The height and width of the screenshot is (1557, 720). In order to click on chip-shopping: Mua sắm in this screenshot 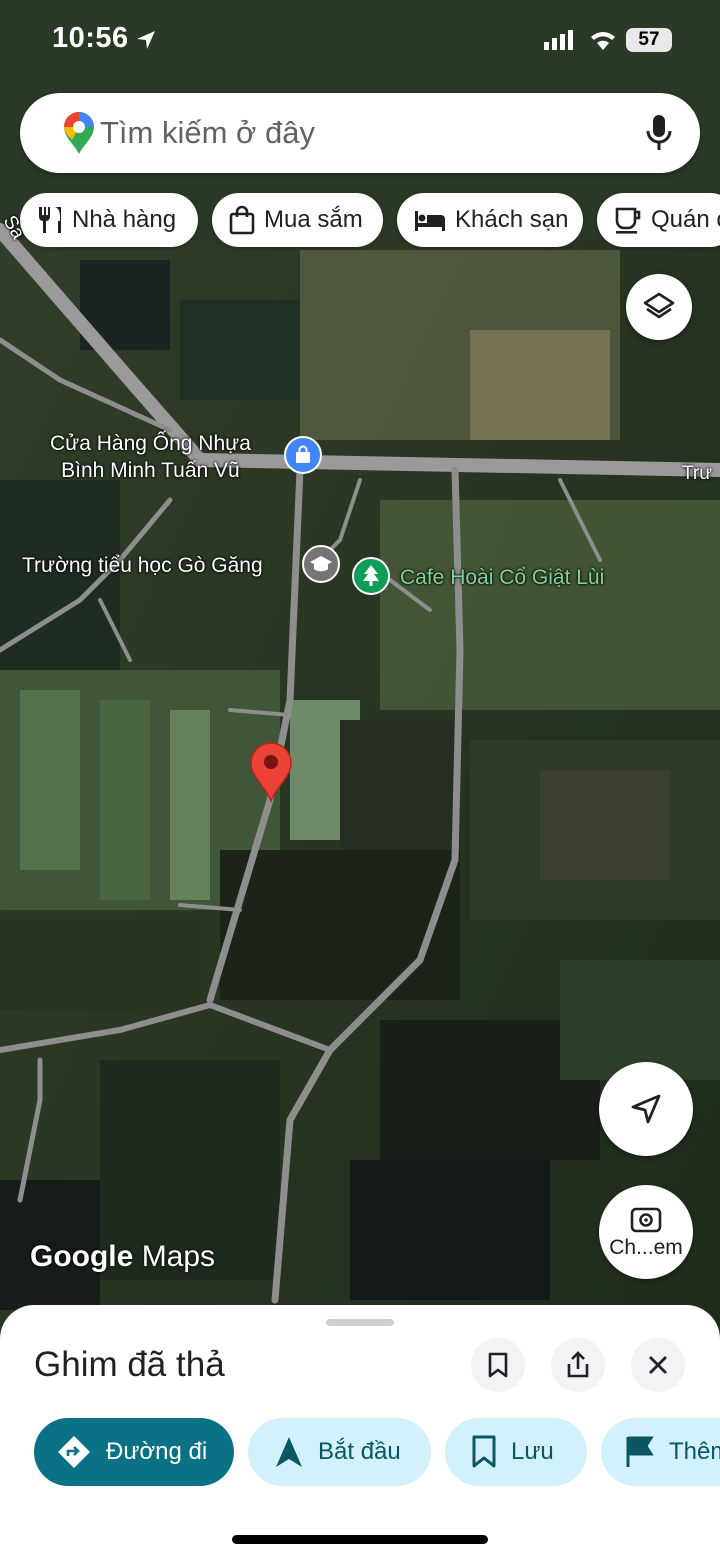, I will do `click(297, 220)`.